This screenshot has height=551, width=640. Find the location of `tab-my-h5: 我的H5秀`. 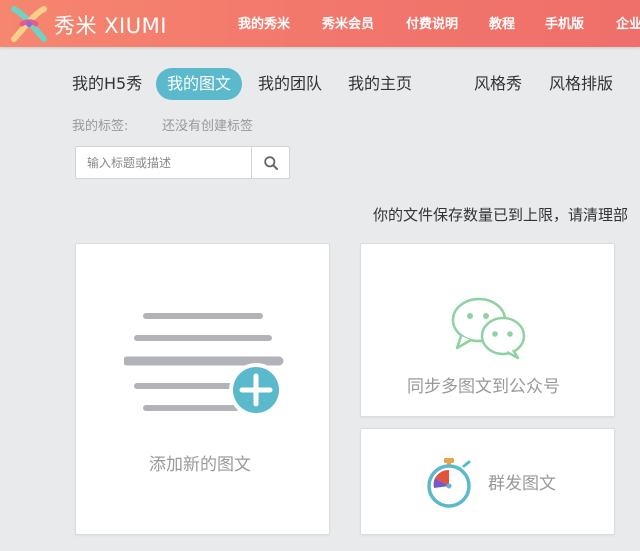

tab-my-h5: 我的H5秀 is located at coordinates (107, 84).